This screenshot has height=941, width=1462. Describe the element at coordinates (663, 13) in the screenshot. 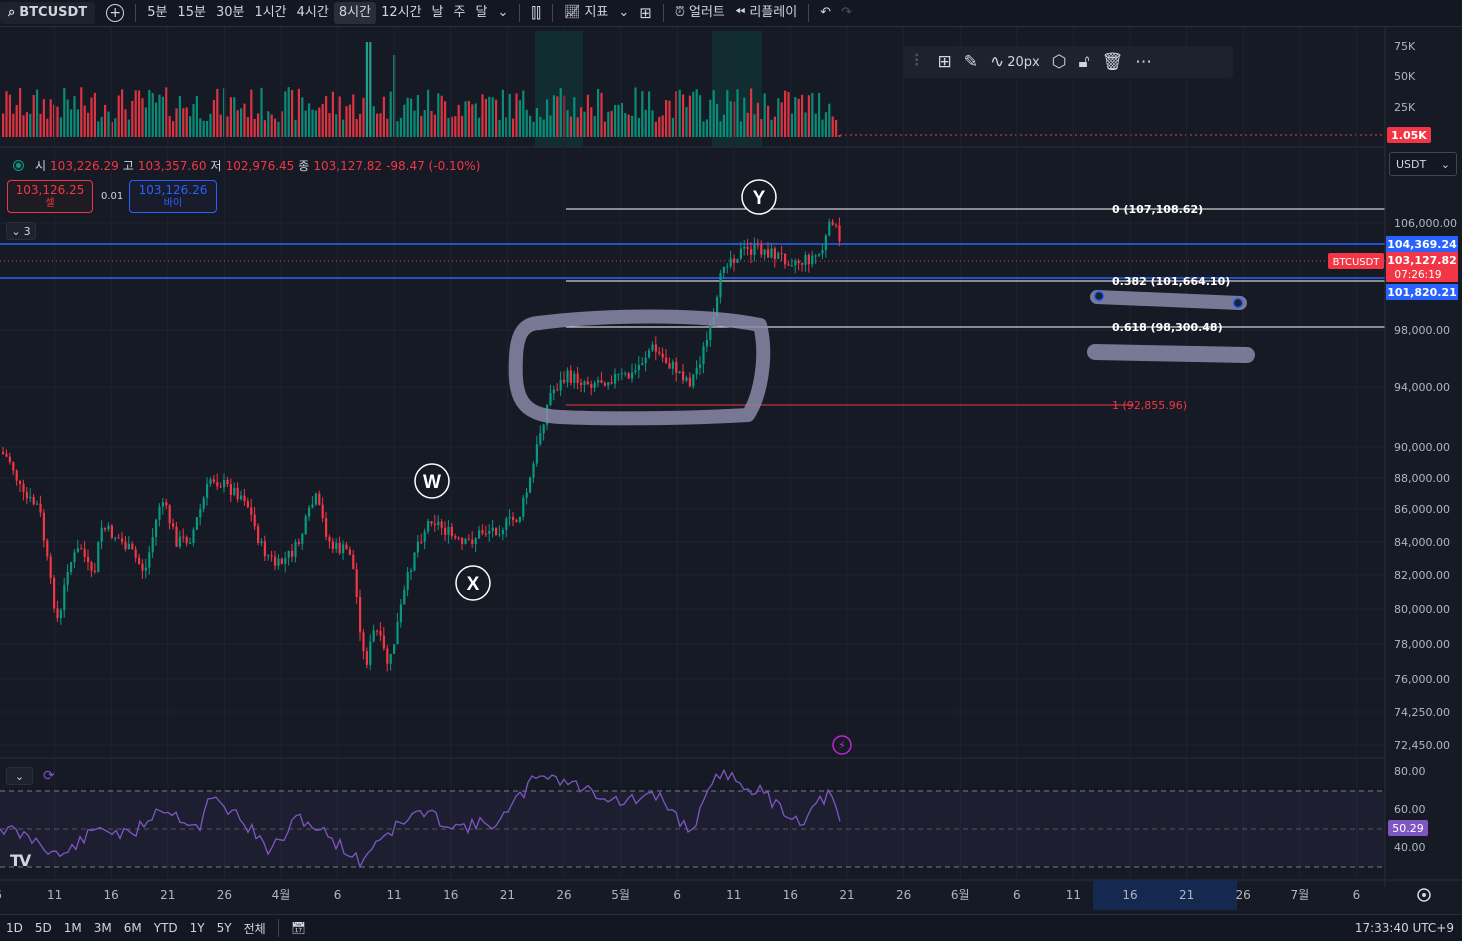

I see `divider` at that location.